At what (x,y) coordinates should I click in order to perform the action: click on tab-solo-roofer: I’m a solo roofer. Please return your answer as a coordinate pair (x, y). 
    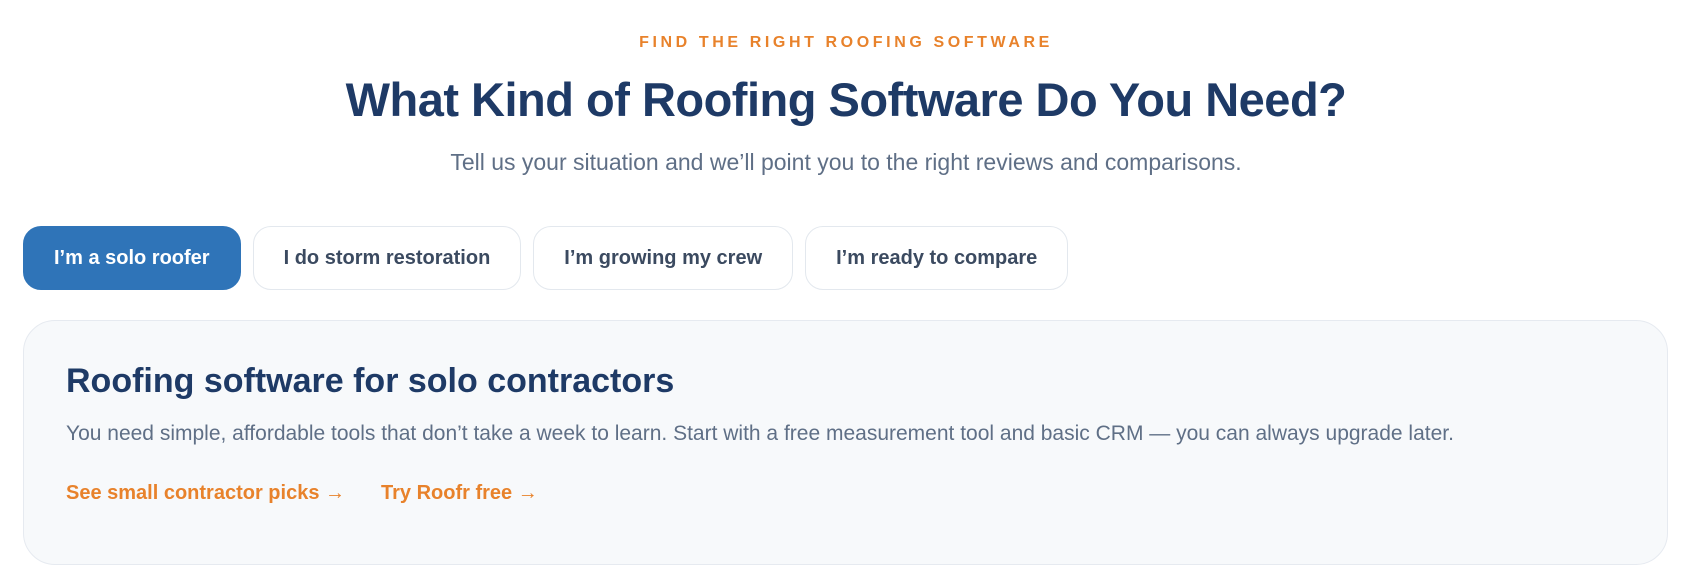
    Looking at the image, I should click on (132, 258).